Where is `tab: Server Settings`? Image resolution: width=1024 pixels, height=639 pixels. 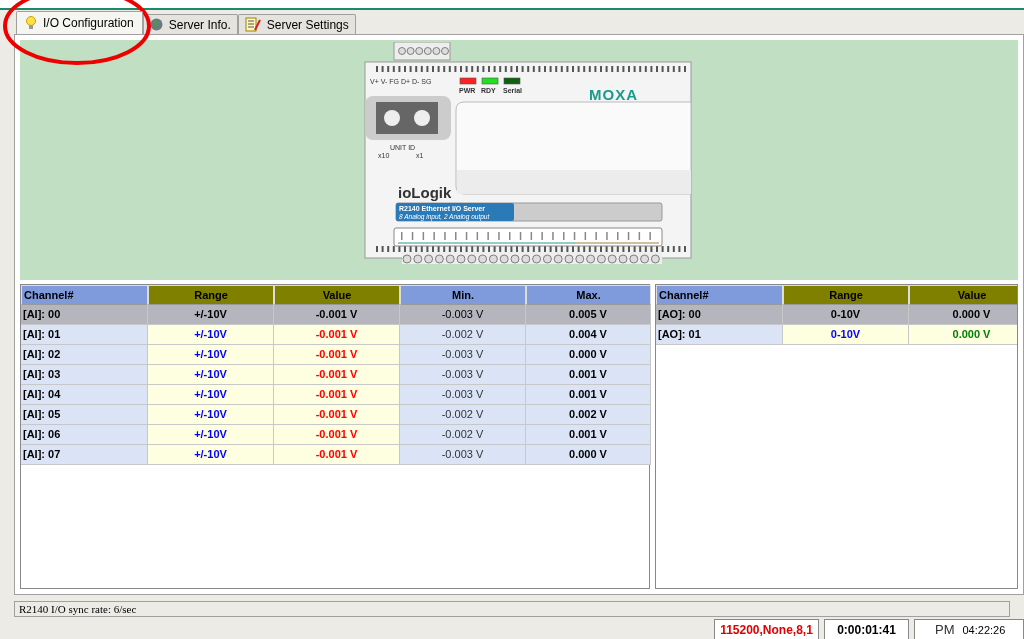 tab: Server Settings is located at coordinates (296, 24).